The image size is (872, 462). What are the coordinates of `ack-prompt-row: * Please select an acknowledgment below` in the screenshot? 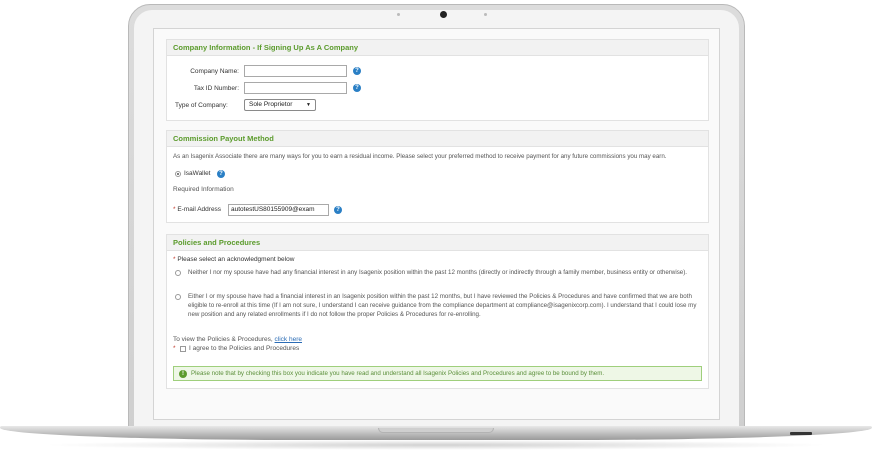 It's located at (233, 260).